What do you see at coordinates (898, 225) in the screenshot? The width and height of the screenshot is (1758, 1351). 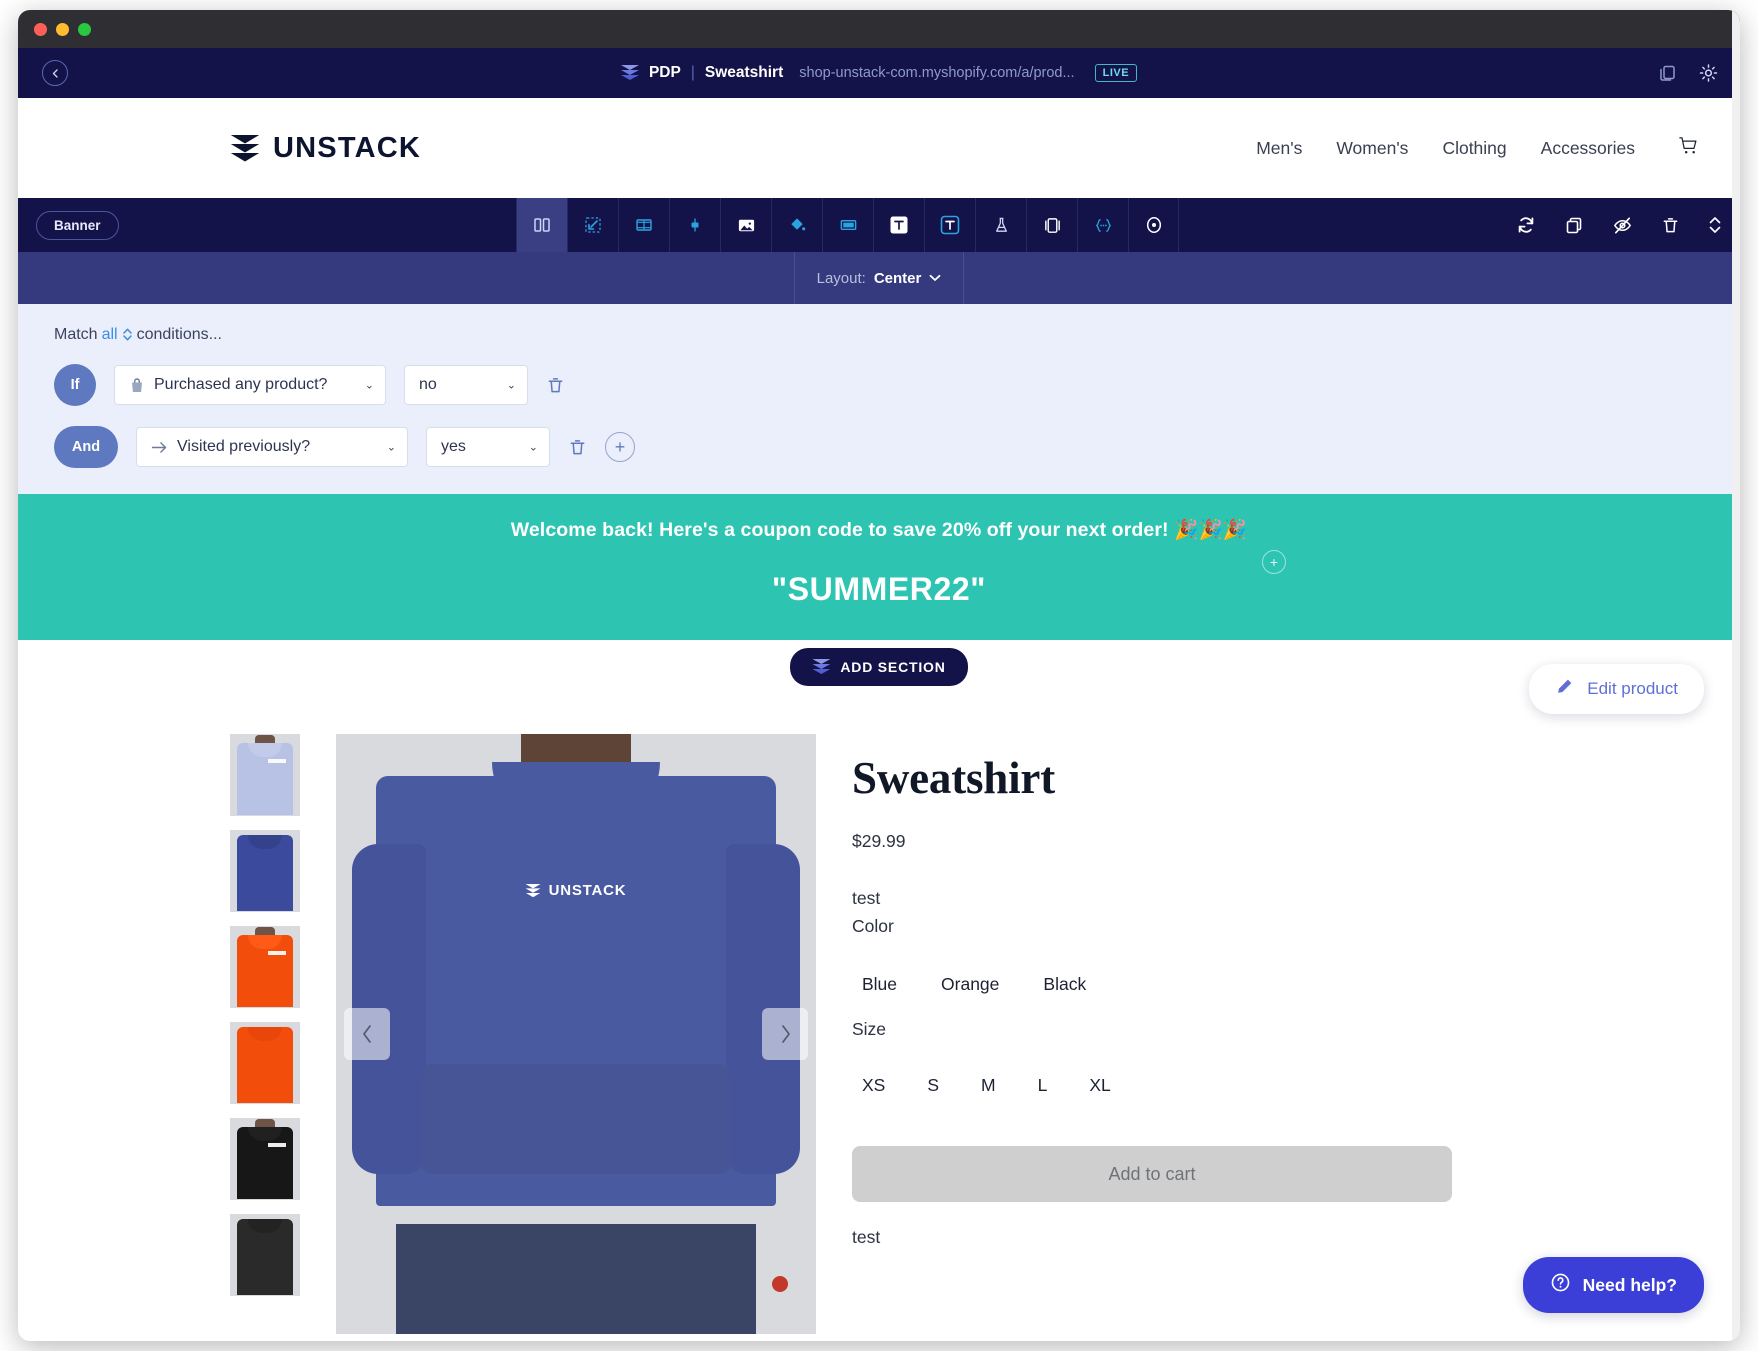 I see `text-light-icon` at bounding box center [898, 225].